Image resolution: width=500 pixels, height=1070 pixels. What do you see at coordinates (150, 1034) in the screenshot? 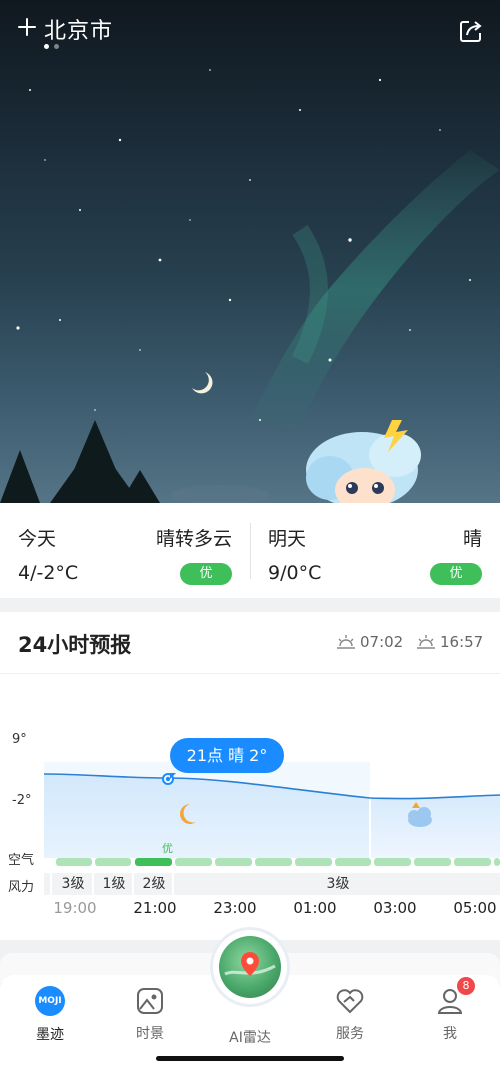
I see `nav-label: 时景` at bounding box center [150, 1034].